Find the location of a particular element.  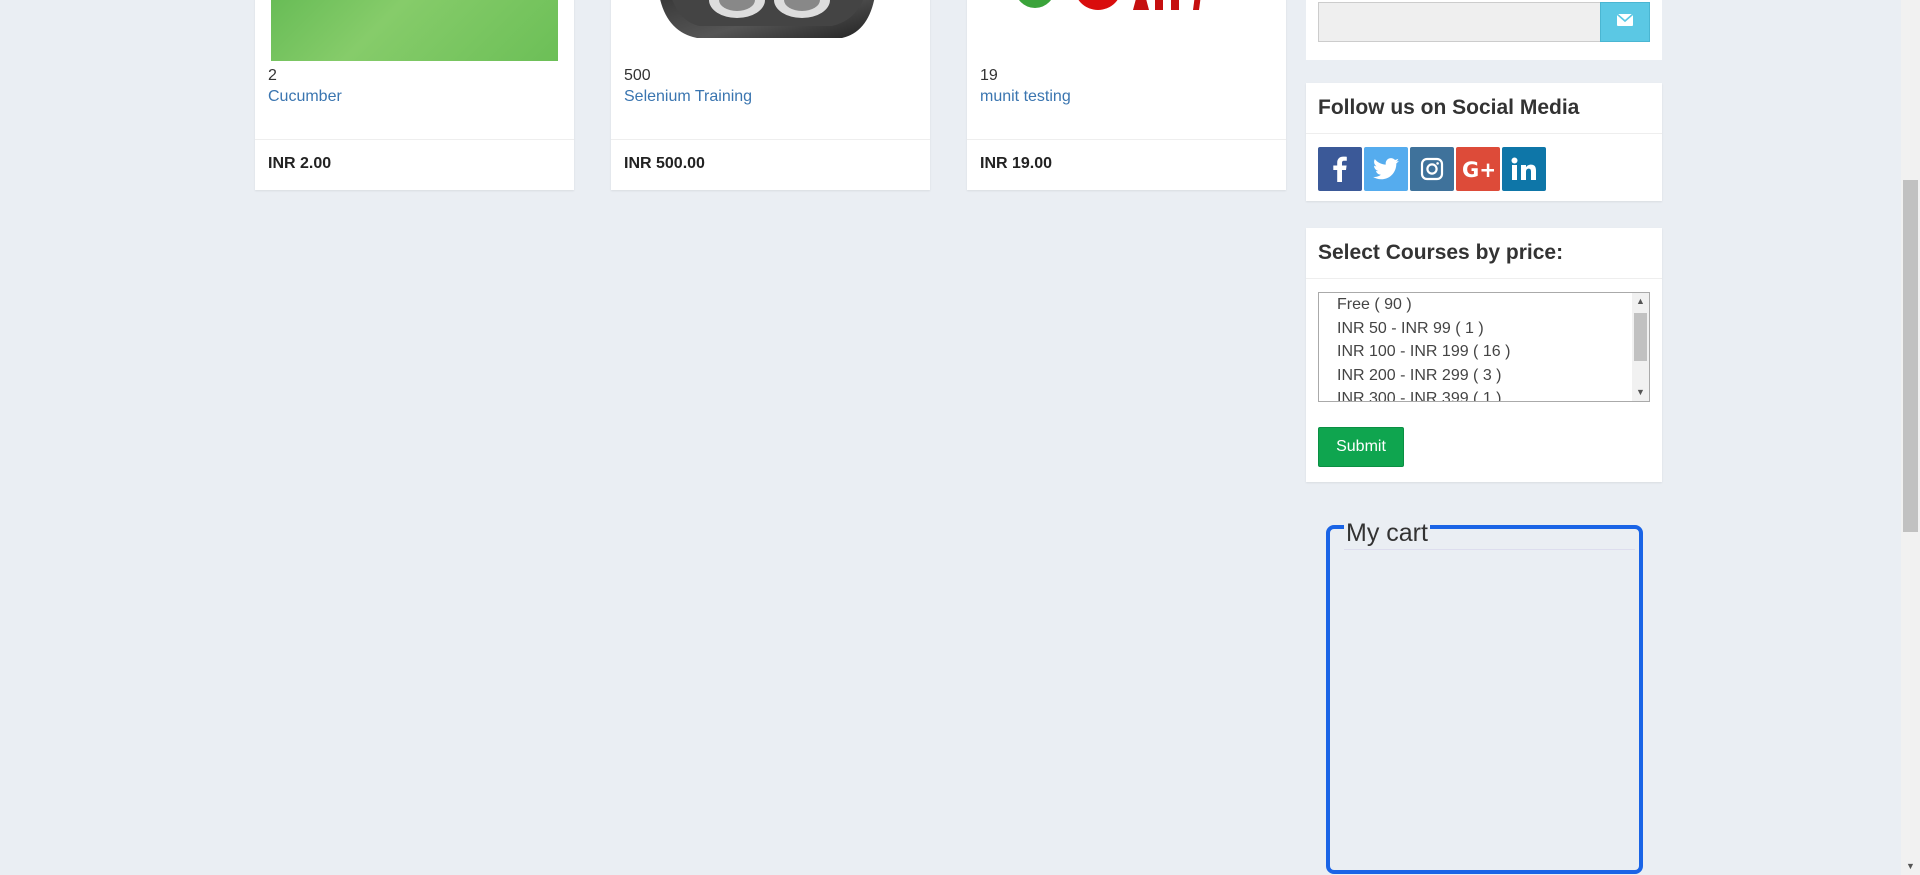

list-scrollbar: ▲ ▼ is located at coordinates (1640, 347).